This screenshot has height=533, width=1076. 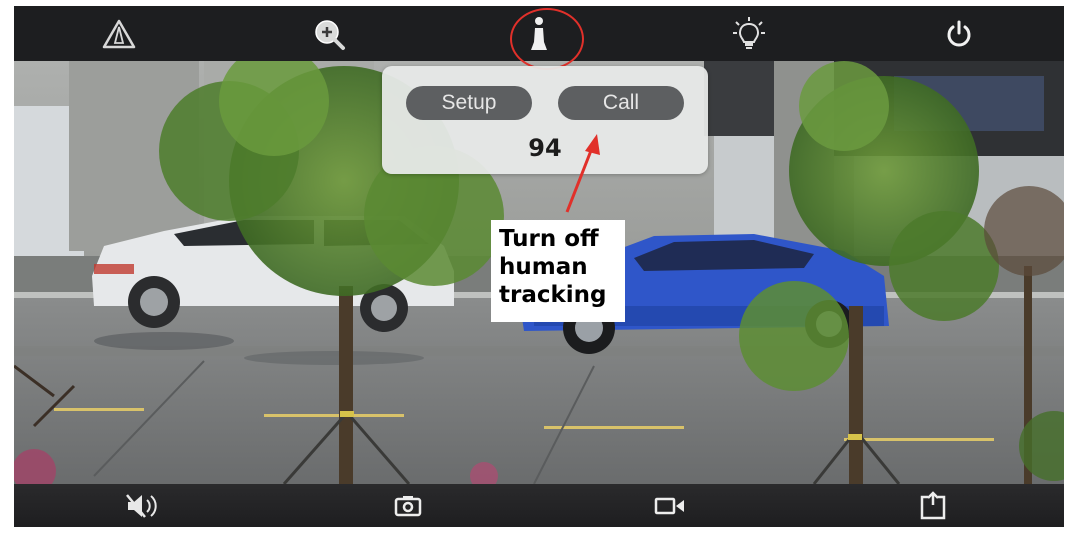 I want to click on alarm-button, so click(x=119, y=34).